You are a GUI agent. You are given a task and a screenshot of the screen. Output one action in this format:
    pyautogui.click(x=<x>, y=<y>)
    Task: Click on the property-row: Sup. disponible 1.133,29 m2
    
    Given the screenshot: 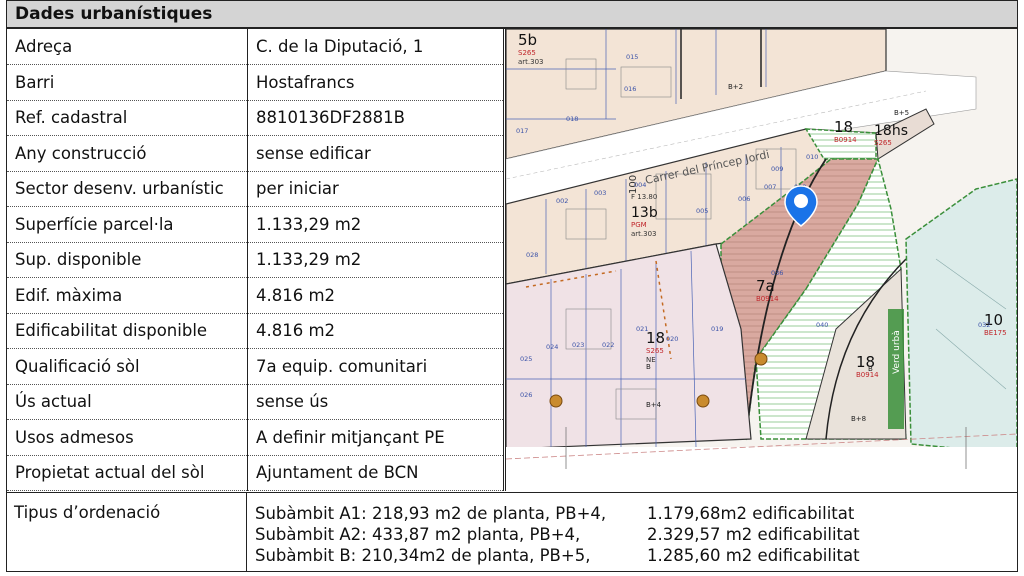 What is the action you would take?
    pyautogui.click(x=255, y=260)
    